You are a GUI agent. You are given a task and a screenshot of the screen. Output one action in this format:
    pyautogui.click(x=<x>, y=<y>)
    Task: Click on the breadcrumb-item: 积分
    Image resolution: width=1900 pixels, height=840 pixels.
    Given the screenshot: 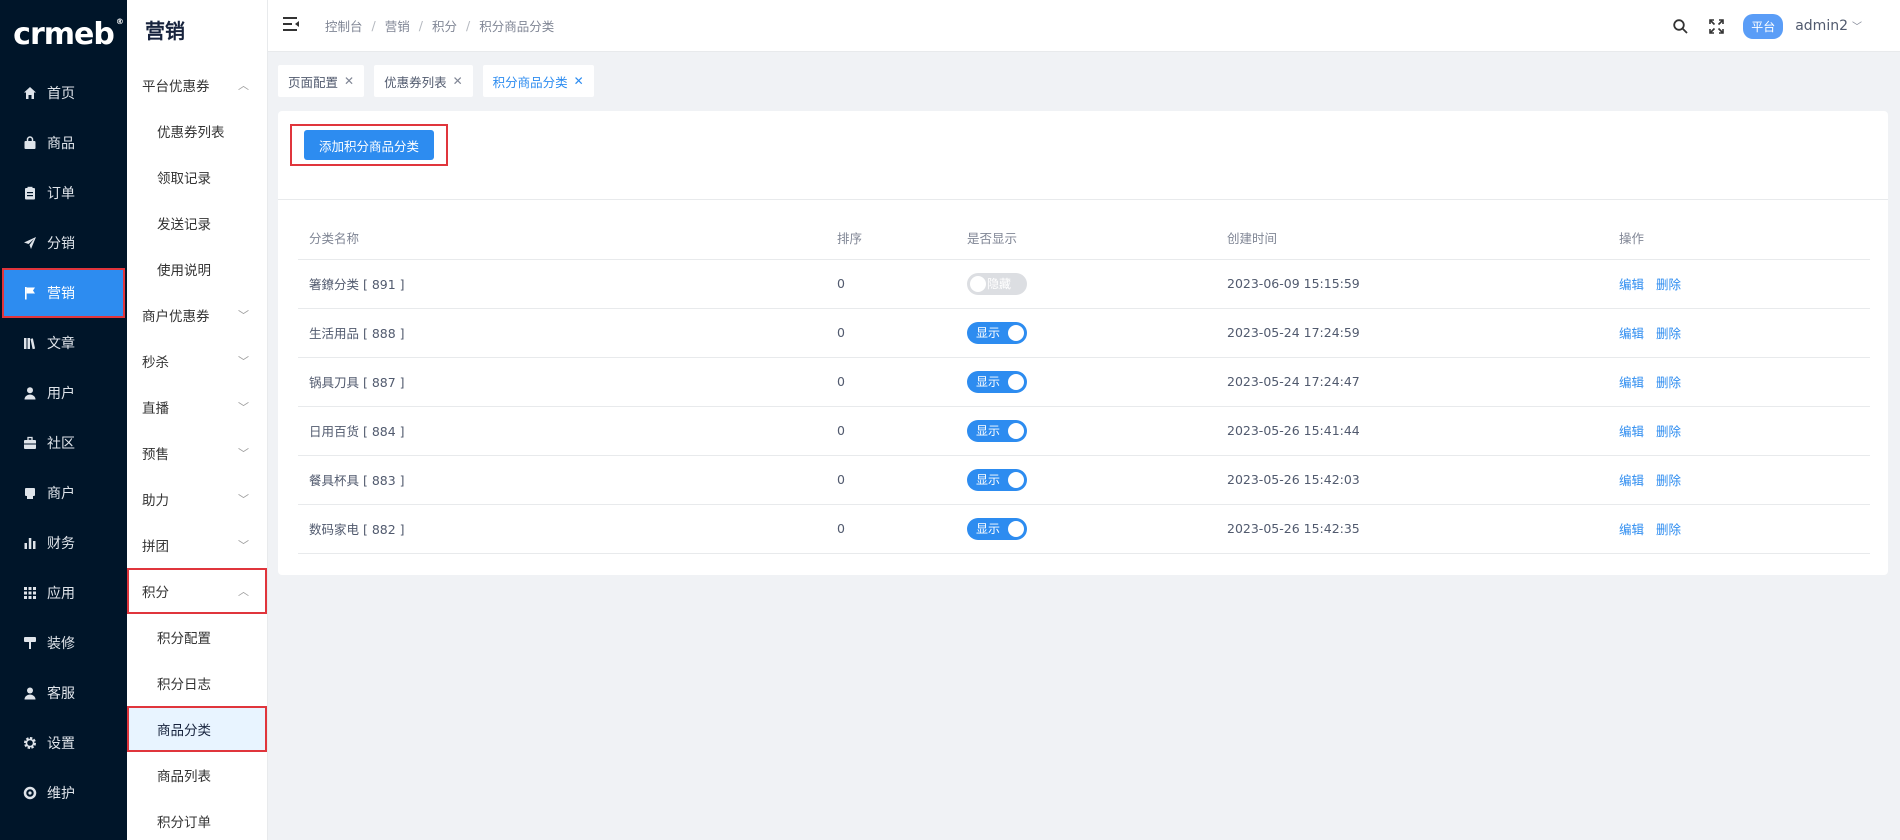 What is the action you would take?
    pyautogui.click(x=444, y=25)
    